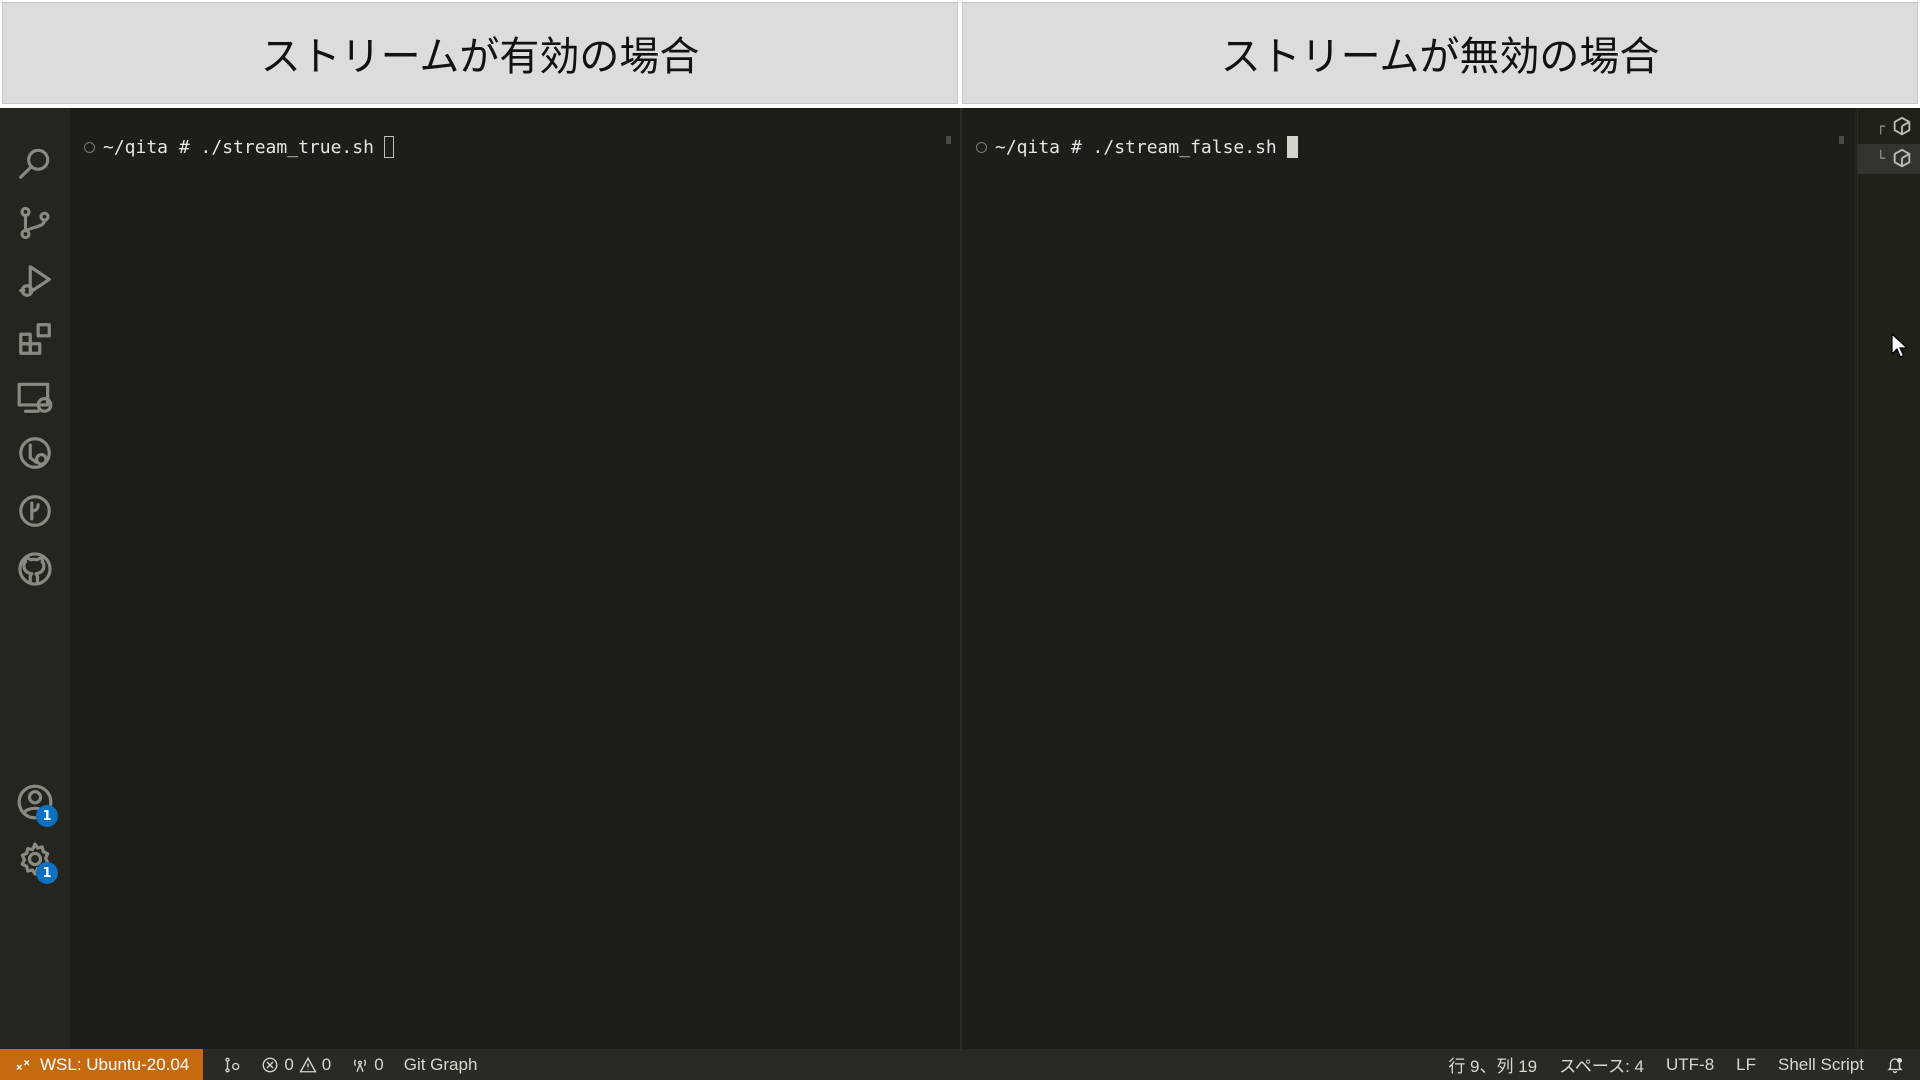 The image size is (1920, 1080). What do you see at coordinates (1880, 159) in the screenshot?
I see `tab-group-corner: └` at bounding box center [1880, 159].